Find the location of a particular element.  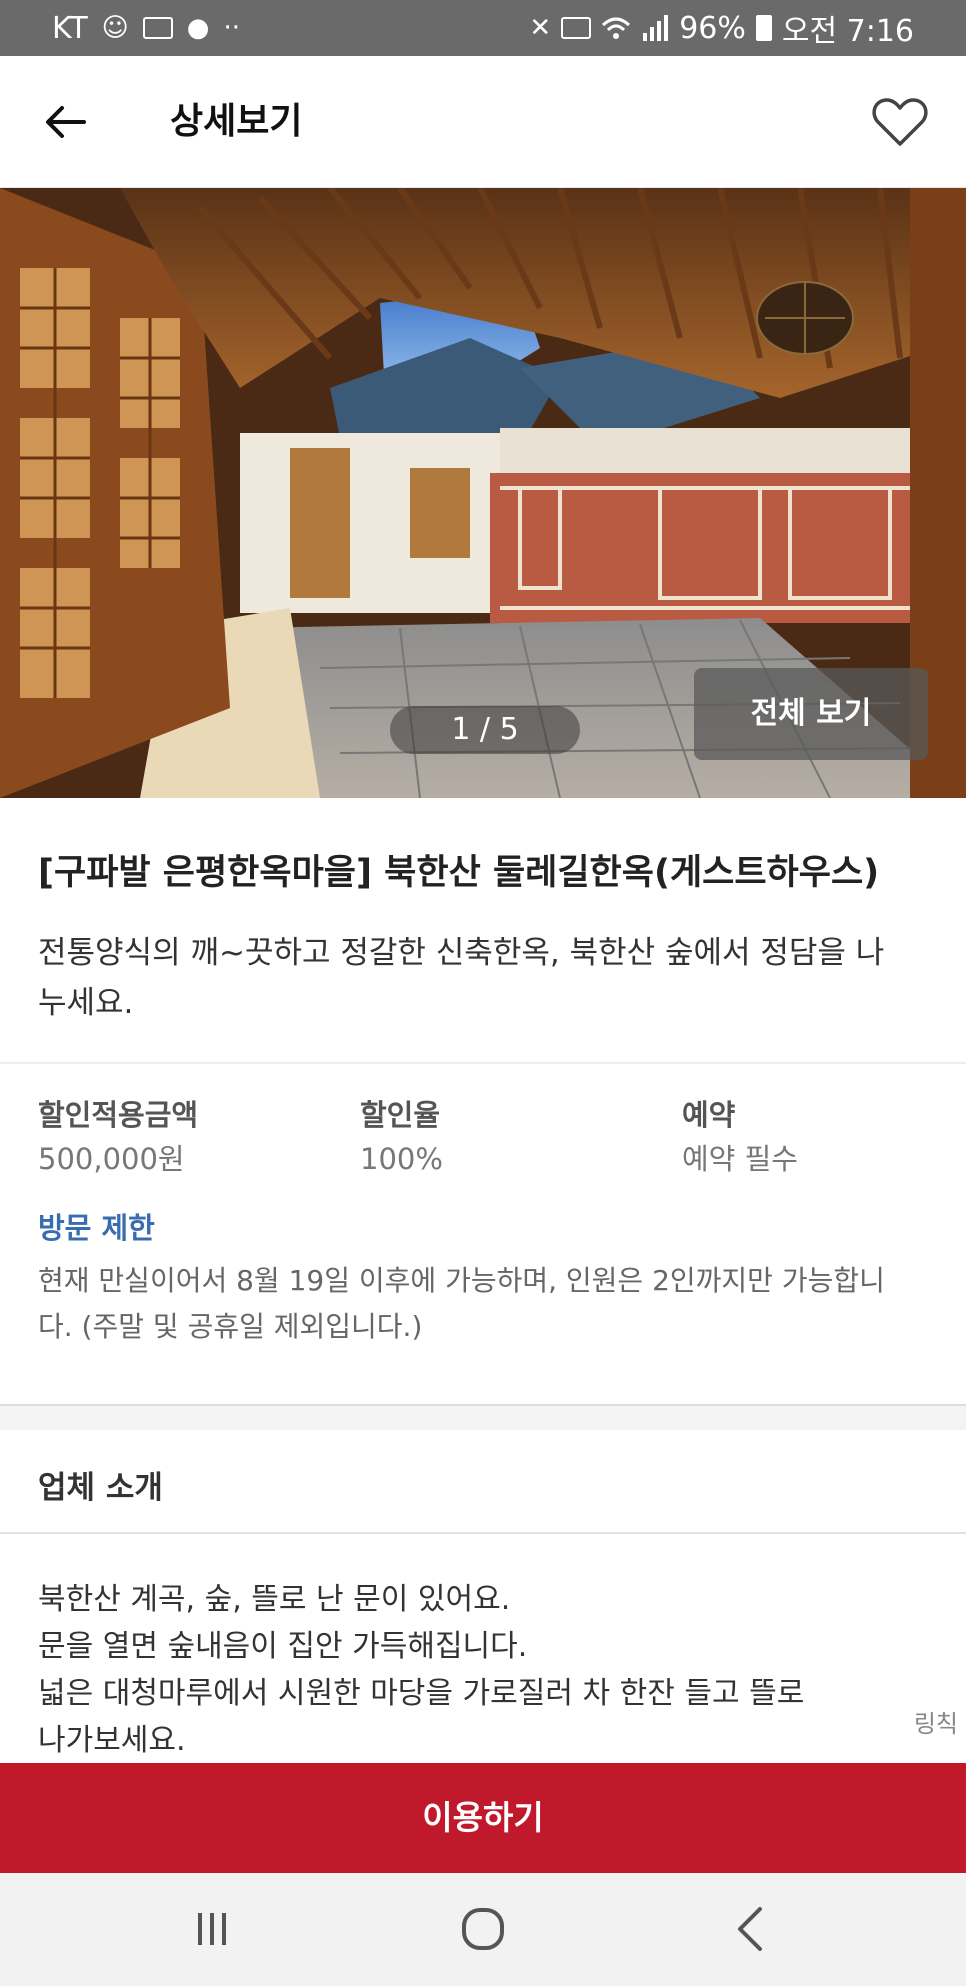

home-icon is located at coordinates (483, 1929).